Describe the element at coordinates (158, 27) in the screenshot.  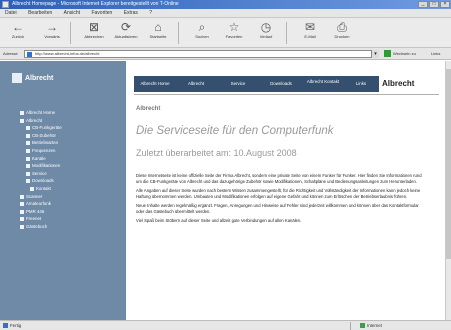
I see `home-icon: ⌂` at that location.